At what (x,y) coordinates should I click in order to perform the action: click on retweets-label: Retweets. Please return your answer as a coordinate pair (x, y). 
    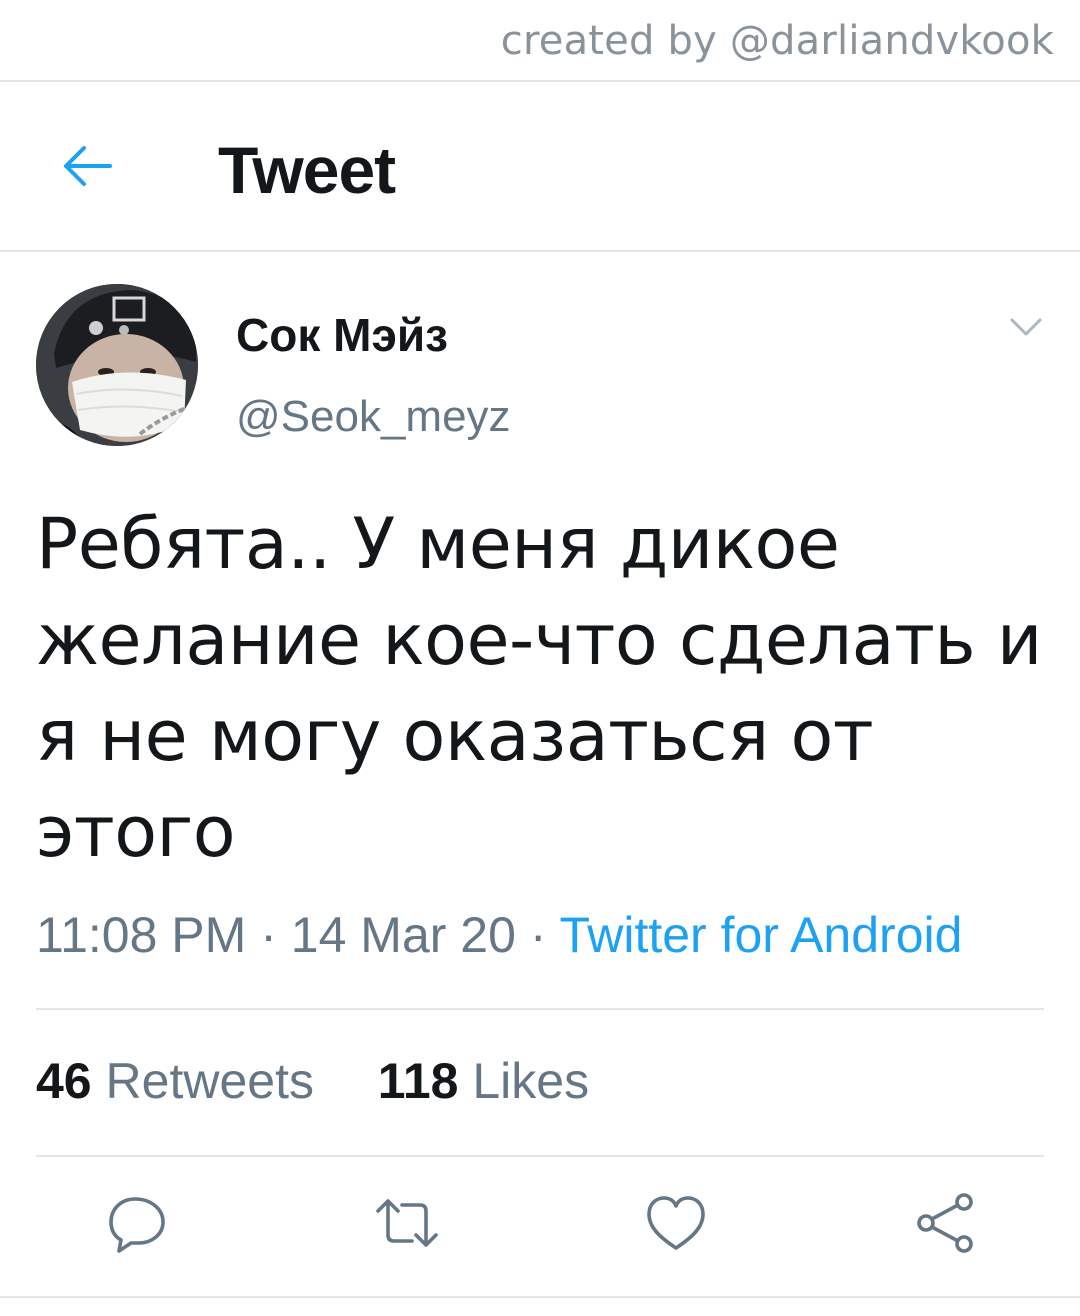
    Looking at the image, I should click on (209, 1081).